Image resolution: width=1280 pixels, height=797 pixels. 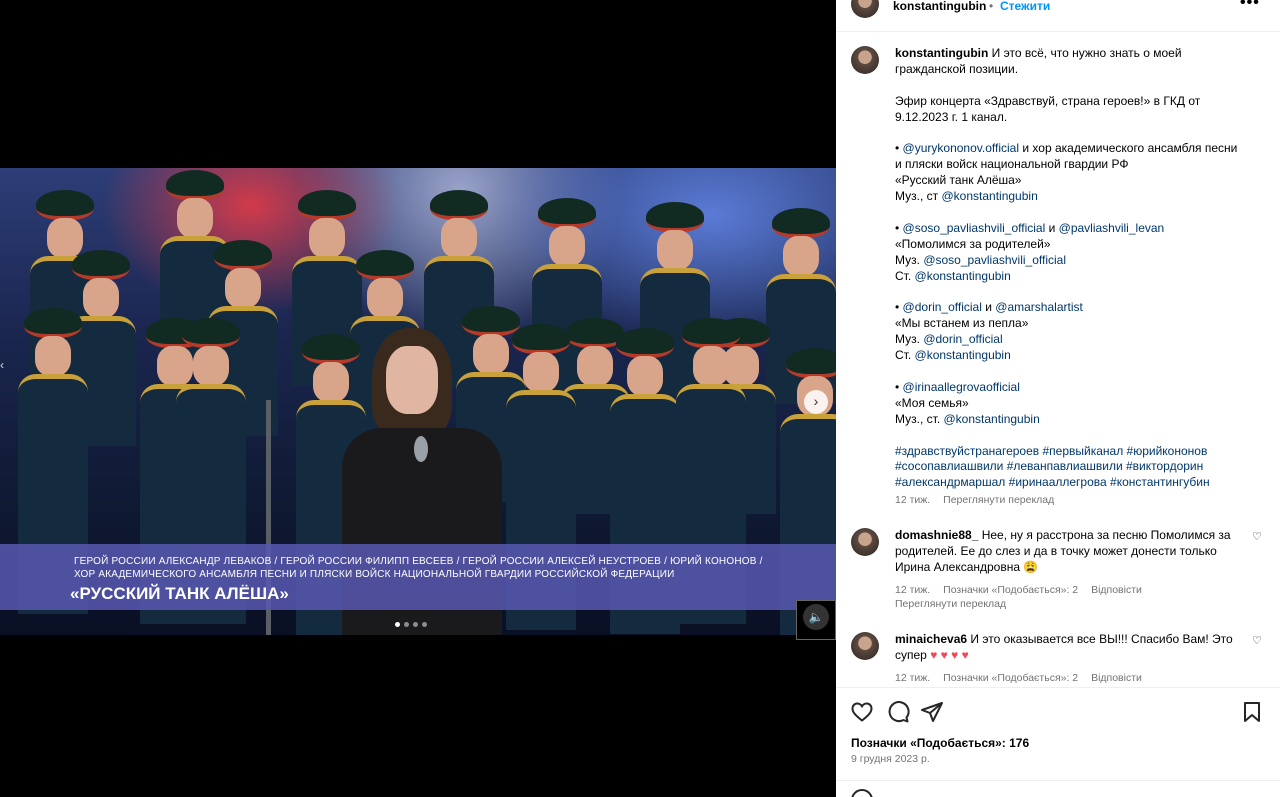 What do you see at coordinates (411, 624) in the screenshot?
I see `carousel-indicator` at bounding box center [411, 624].